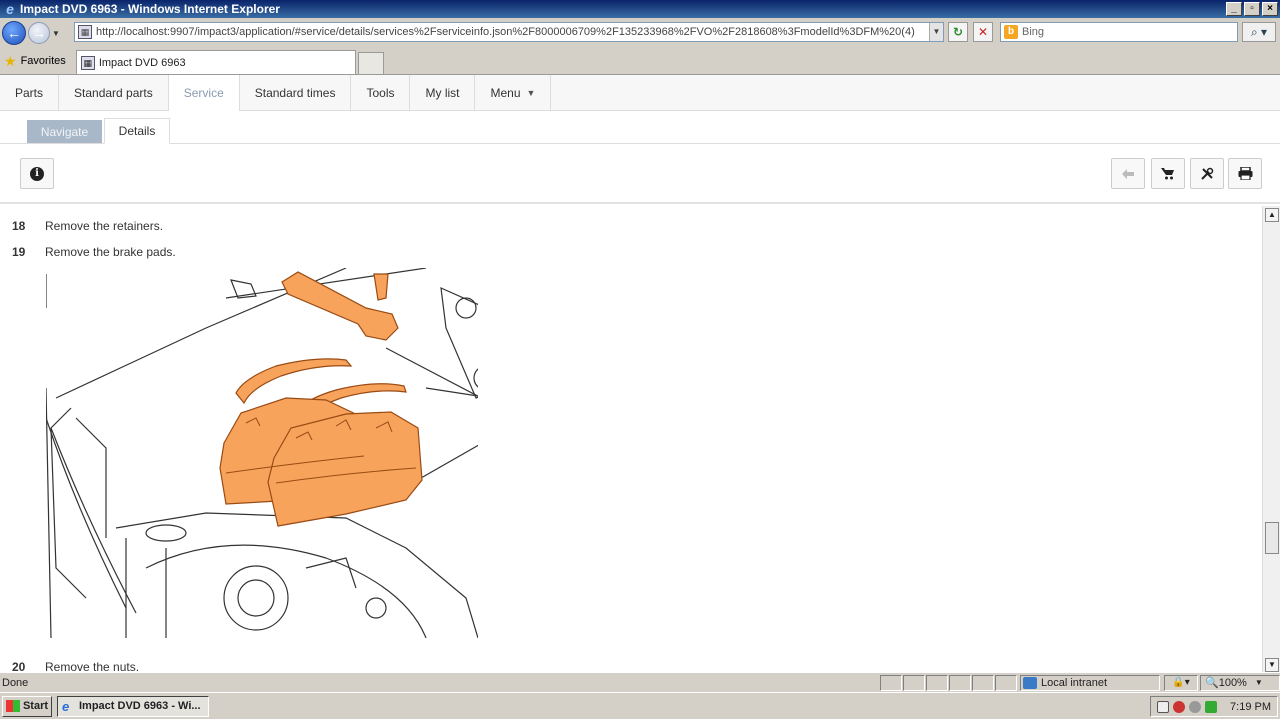  What do you see at coordinates (85, 32) in the screenshot?
I see `page-icon: ▦` at bounding box center [85, 32].